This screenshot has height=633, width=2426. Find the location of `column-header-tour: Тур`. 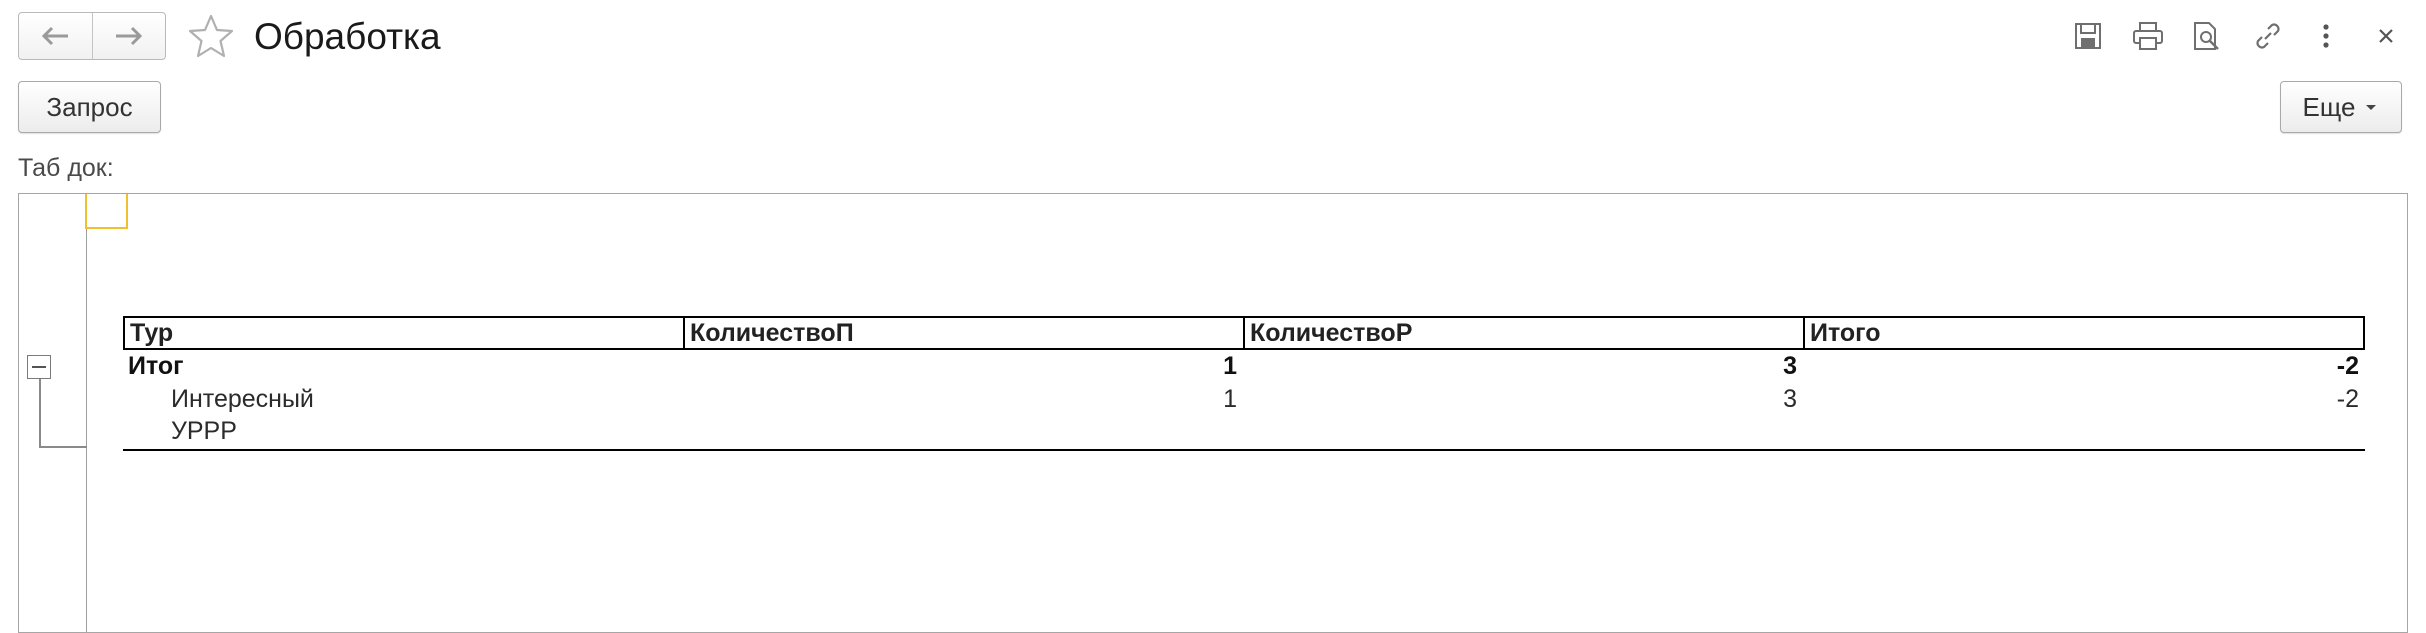

column-header-tour: Тур is located at coordinates (404, 333).